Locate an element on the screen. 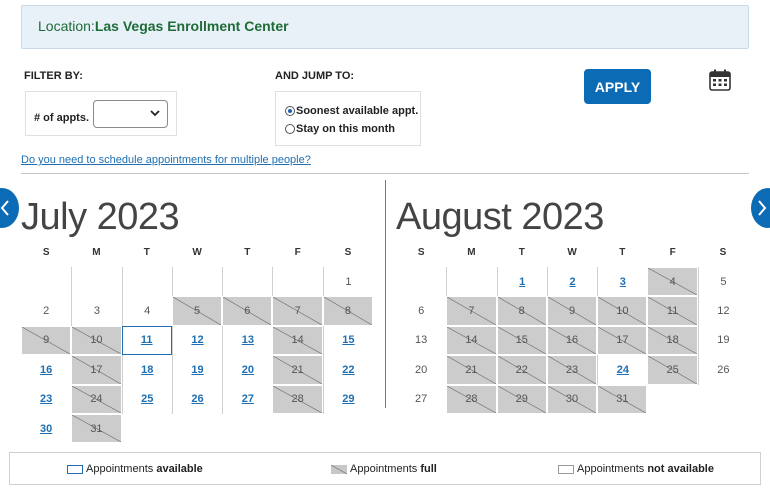  apply-button: APPLY is located at coordinates (617, 86).